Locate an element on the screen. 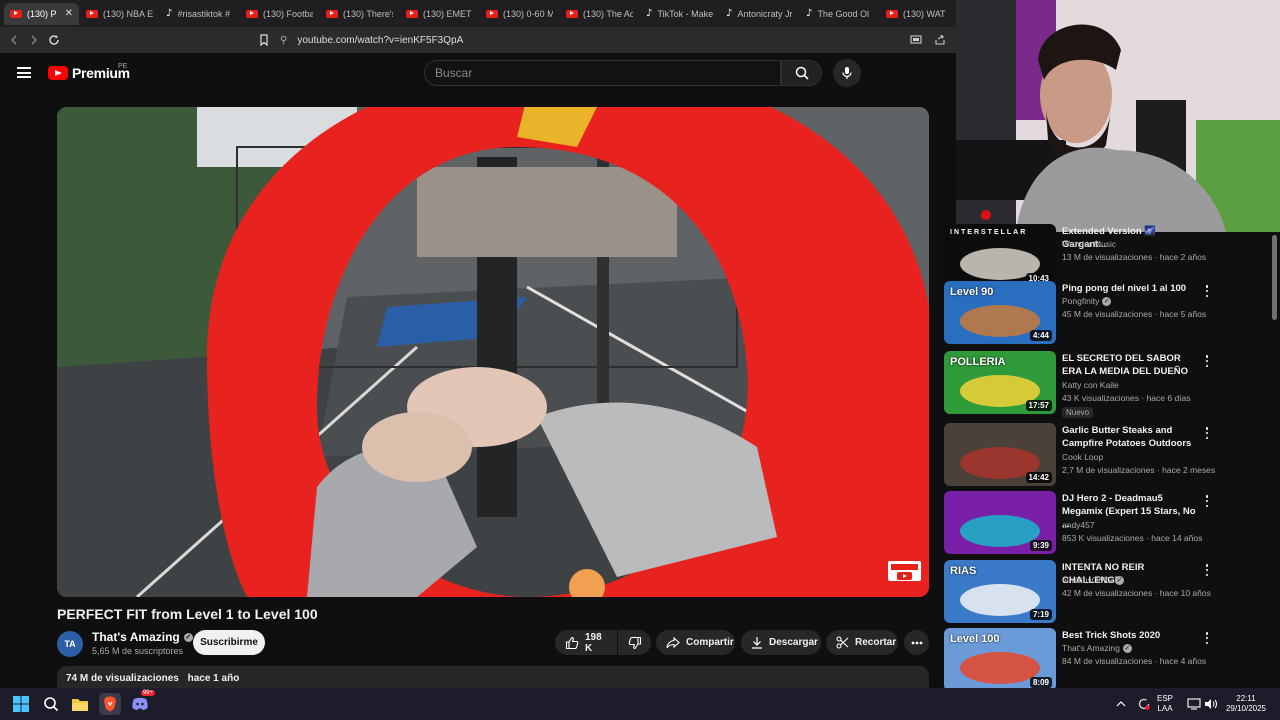 Image resolution: width=1280 pixels, height=720 pixels. cast-icon is located at coordinates (916, 39).